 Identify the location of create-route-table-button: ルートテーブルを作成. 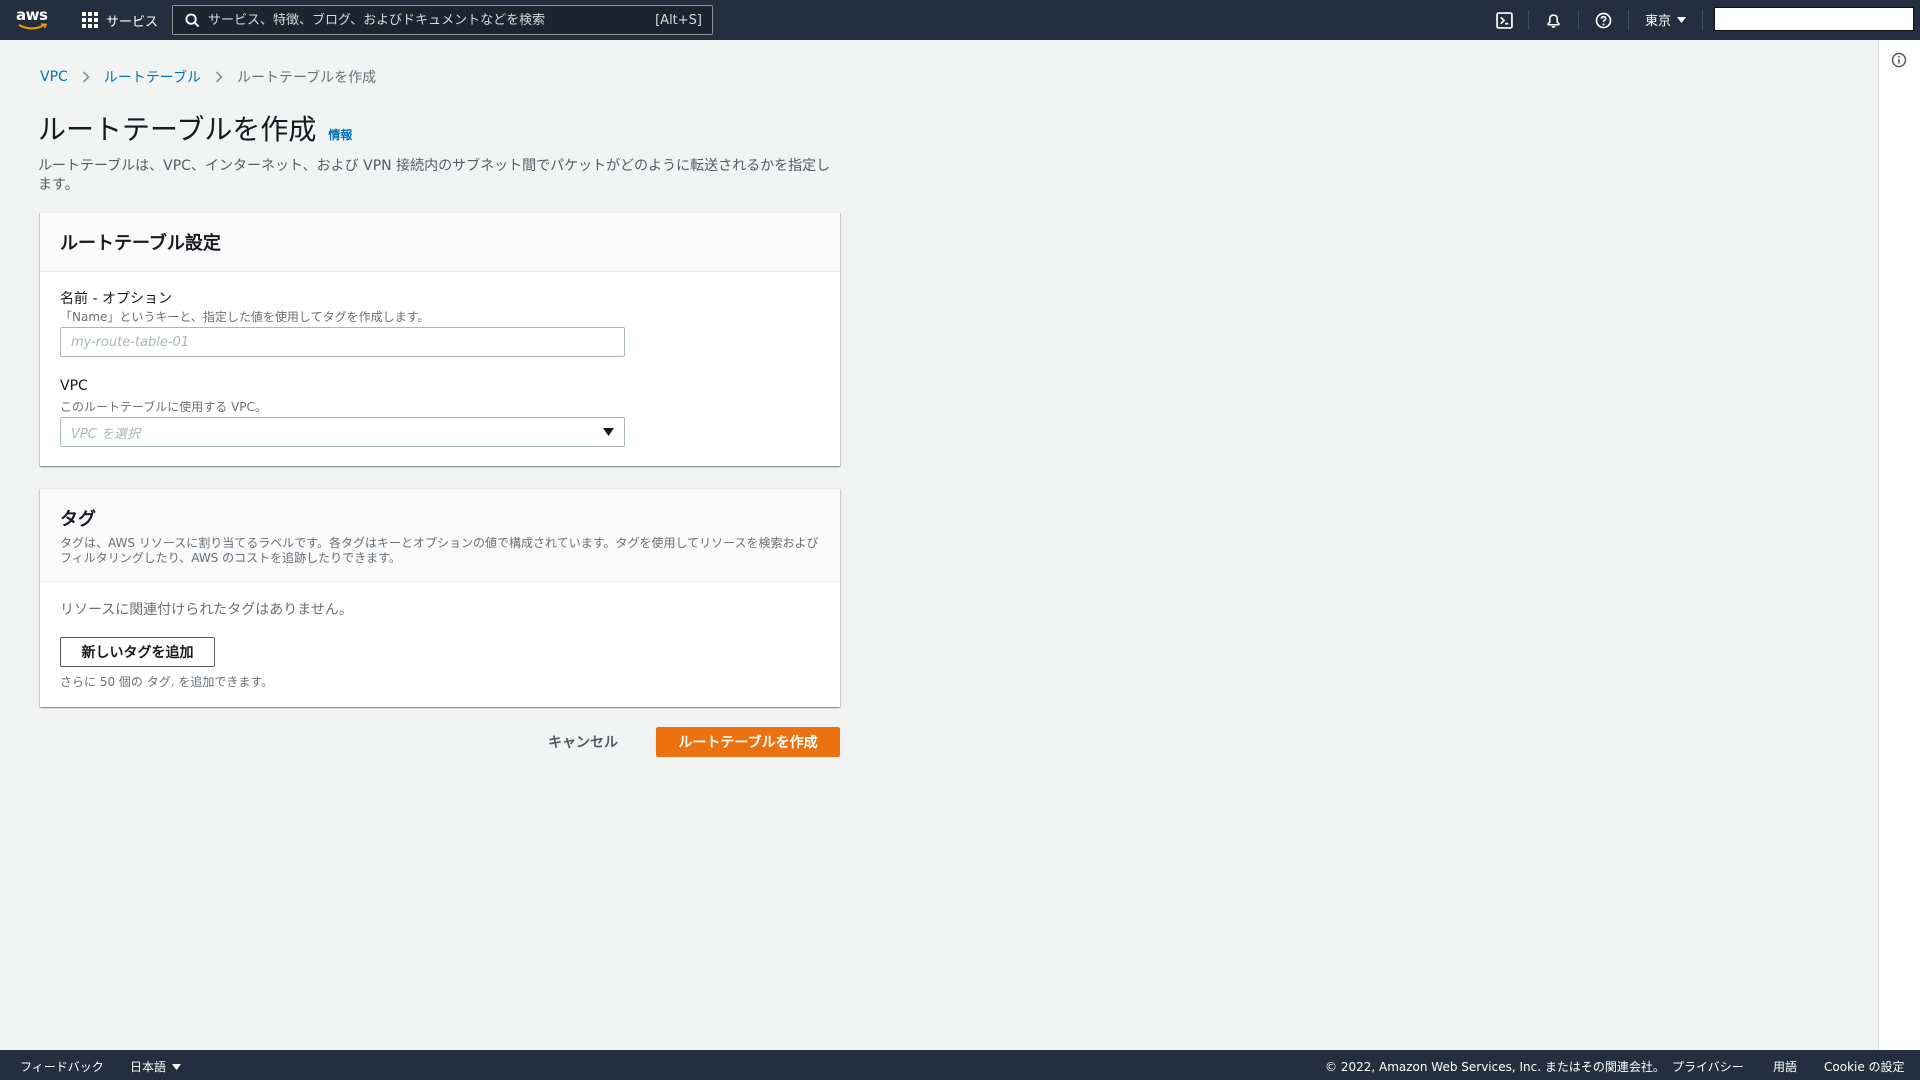
(748, 742).